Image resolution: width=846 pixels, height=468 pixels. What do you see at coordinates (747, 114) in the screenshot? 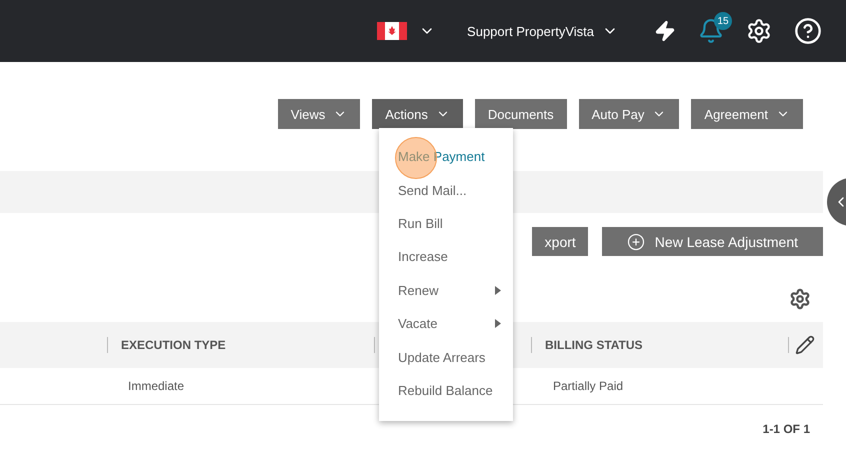
I see `toolbar-button: Agreement` at bounding box center [747, 114].